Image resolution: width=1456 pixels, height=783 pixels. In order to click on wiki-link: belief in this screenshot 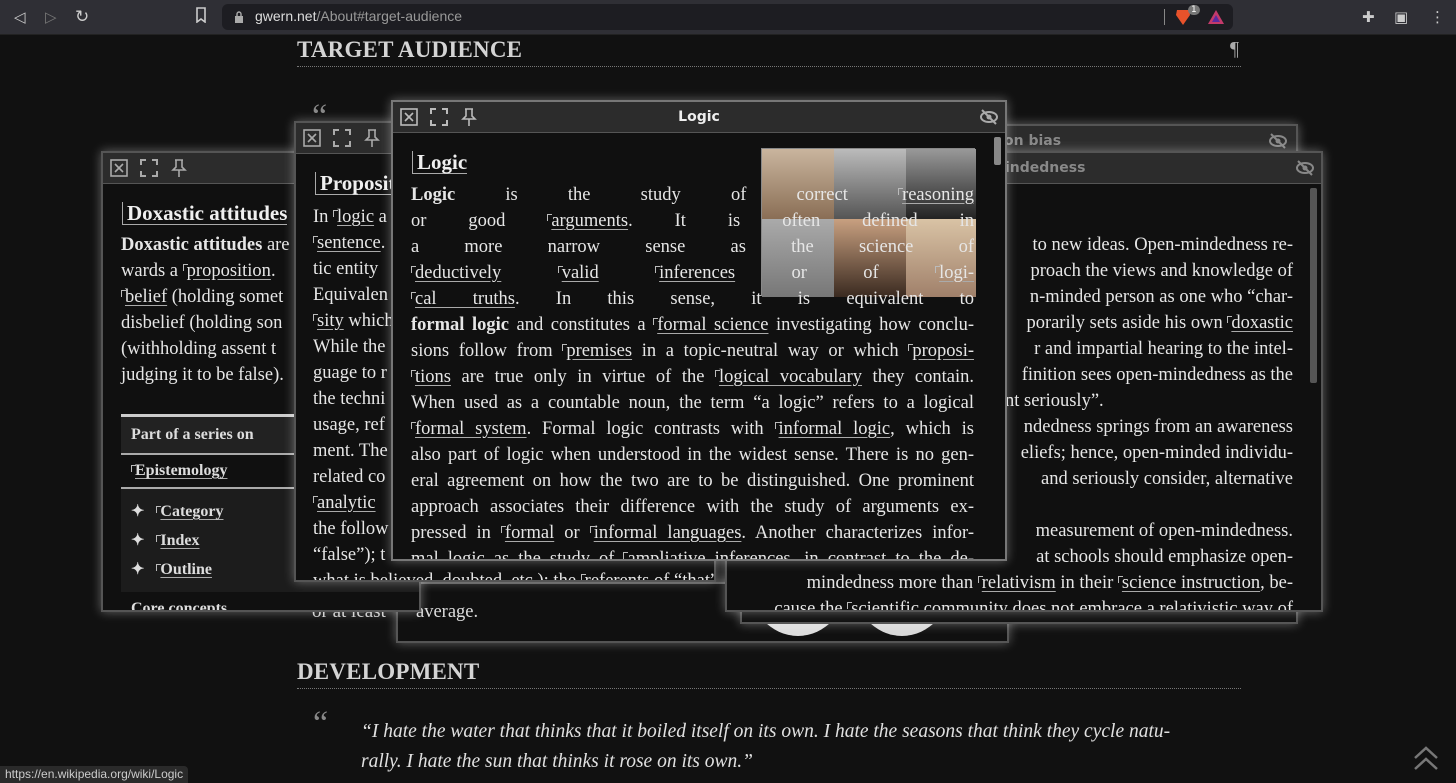, I will do `click(144, 297)`.